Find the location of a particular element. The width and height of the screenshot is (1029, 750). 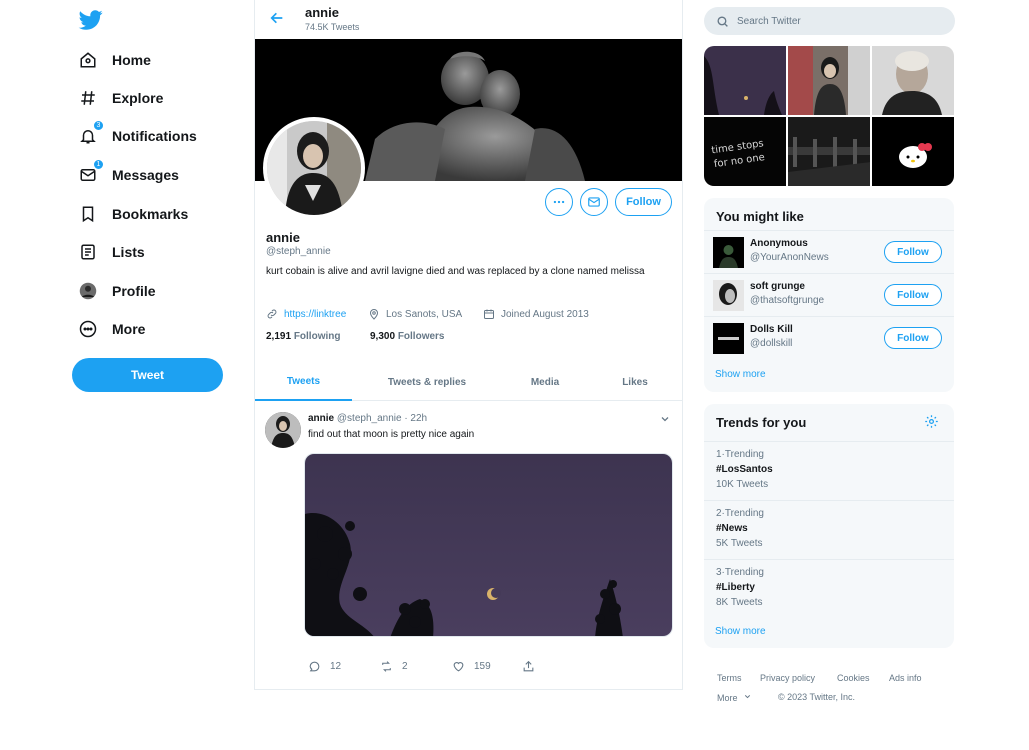

show-more-link: Show more is located at coordinates (740, 374).